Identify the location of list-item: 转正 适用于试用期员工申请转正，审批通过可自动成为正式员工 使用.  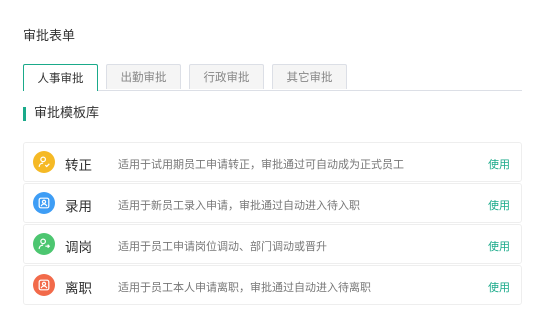
(272, 162).